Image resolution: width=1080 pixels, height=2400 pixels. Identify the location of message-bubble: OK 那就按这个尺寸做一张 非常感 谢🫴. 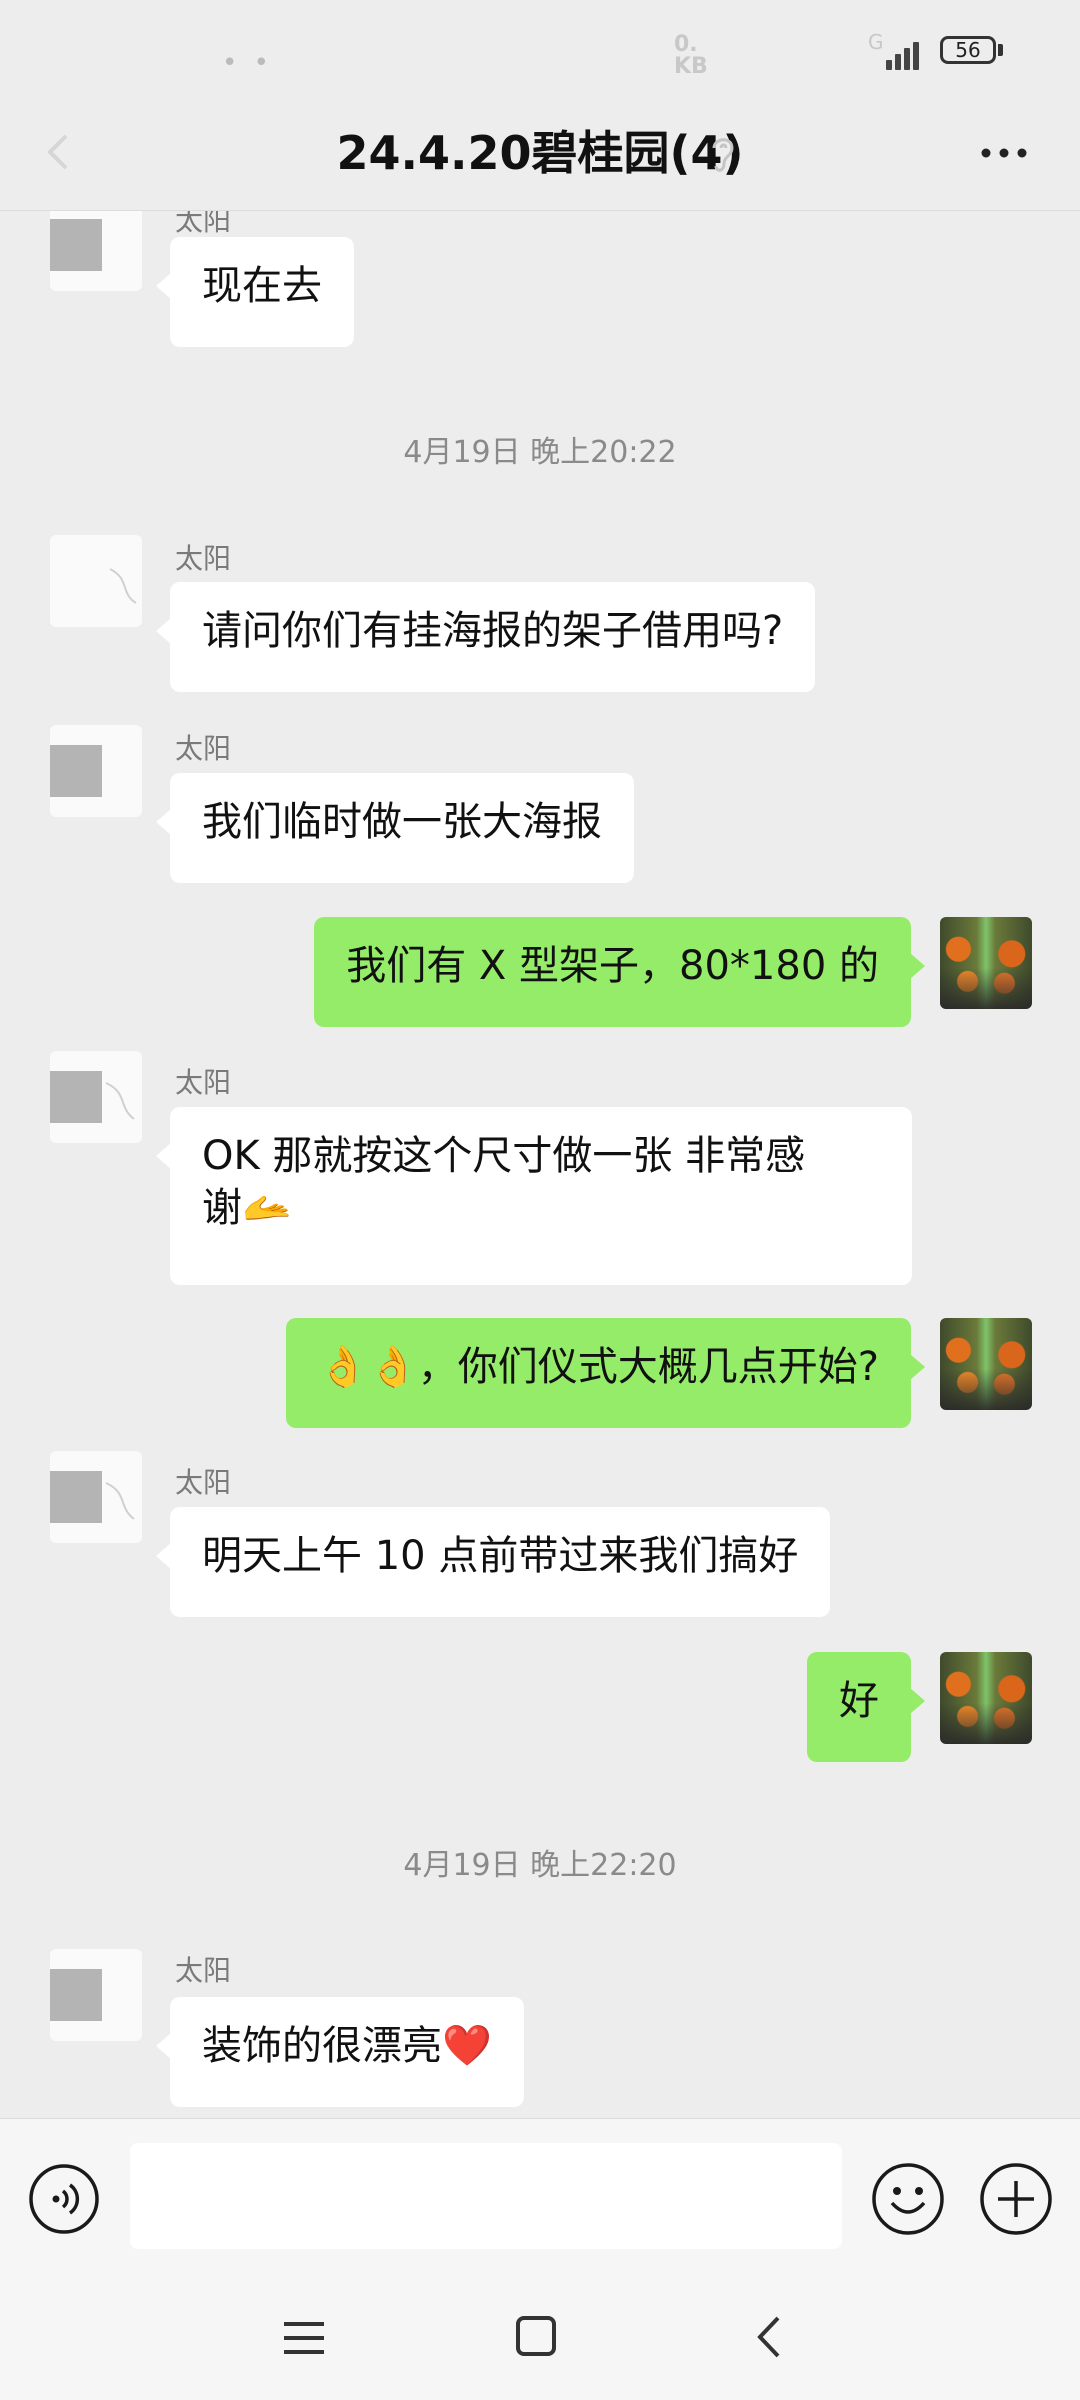
(534, 1196).